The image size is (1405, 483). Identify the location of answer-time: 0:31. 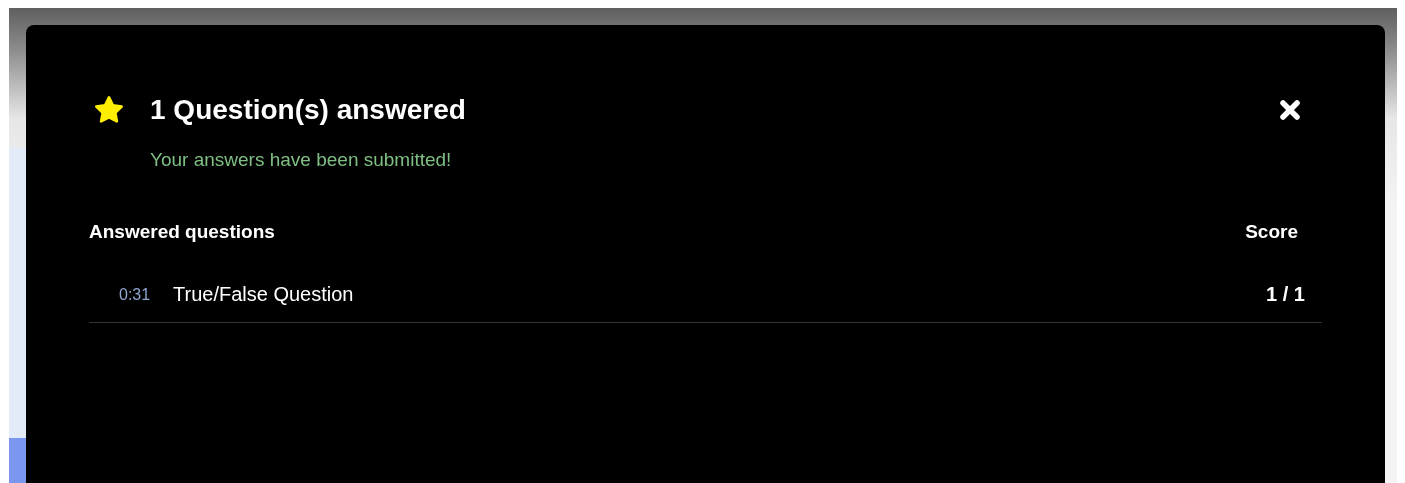
(135, 294).